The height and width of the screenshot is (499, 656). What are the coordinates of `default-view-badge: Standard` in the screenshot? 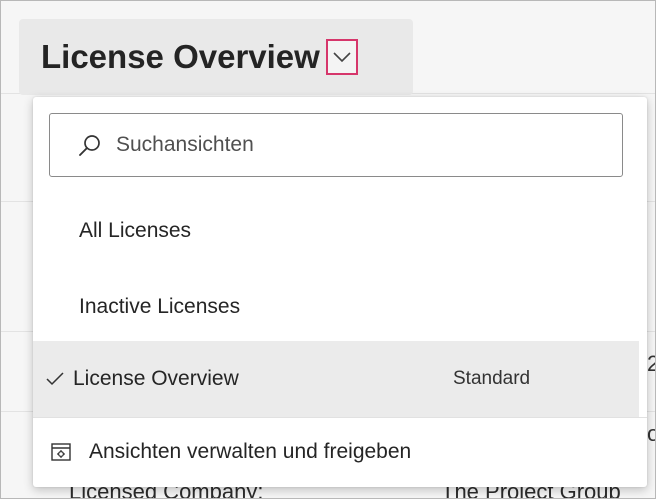 It's located at (492, 378).